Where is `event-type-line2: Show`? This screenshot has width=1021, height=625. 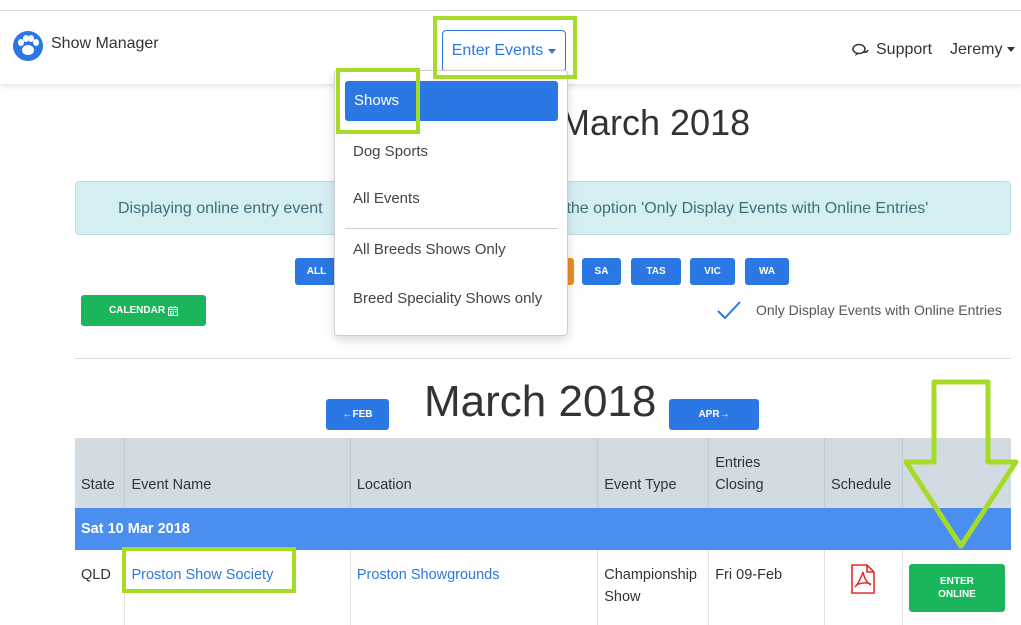
event-type-line2: Show is located at coordinates (622, 597).